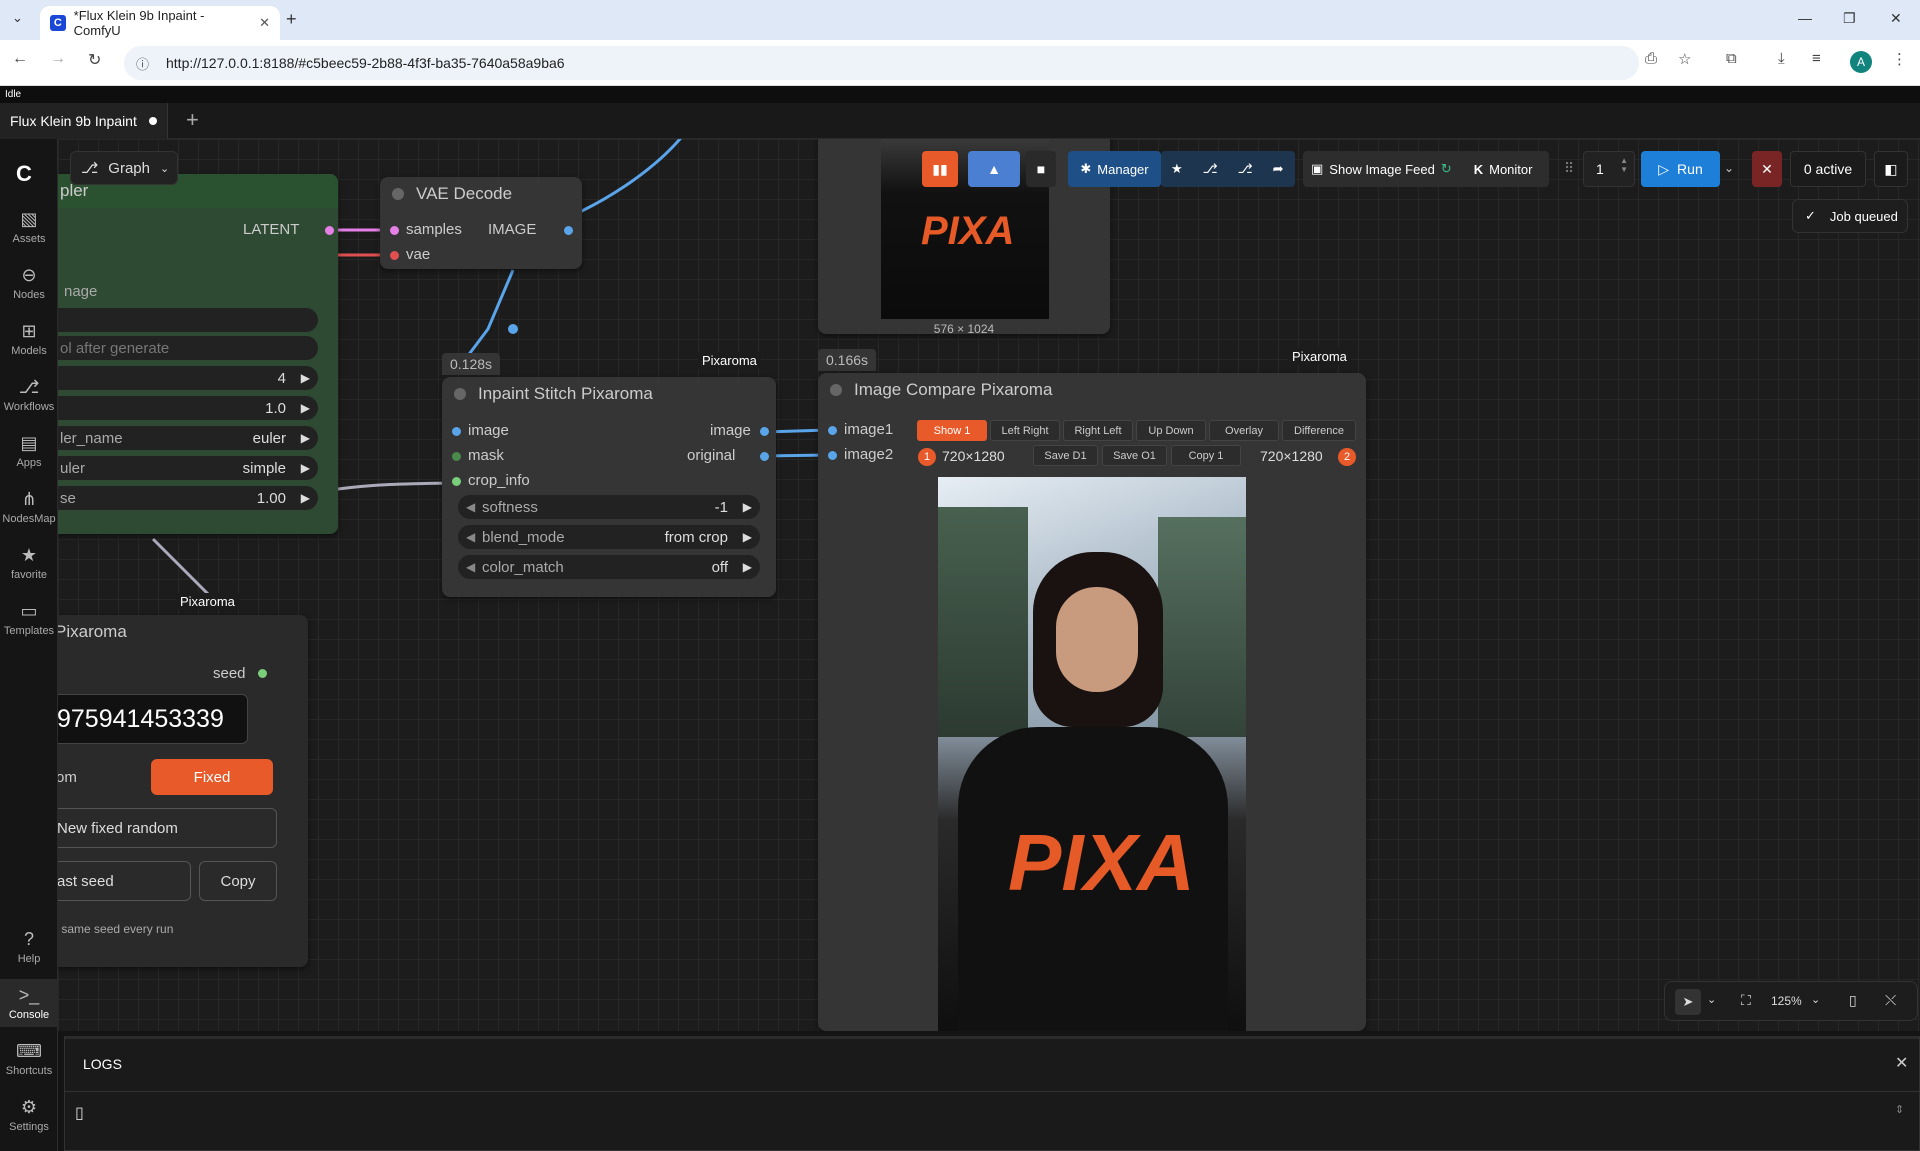 This screenshot has width=1920, height=1151. What do you see at coordinates (952, 430) in the screenshot?
I see `mode-show1-button: Show 1` at bounding box center [952, 430].